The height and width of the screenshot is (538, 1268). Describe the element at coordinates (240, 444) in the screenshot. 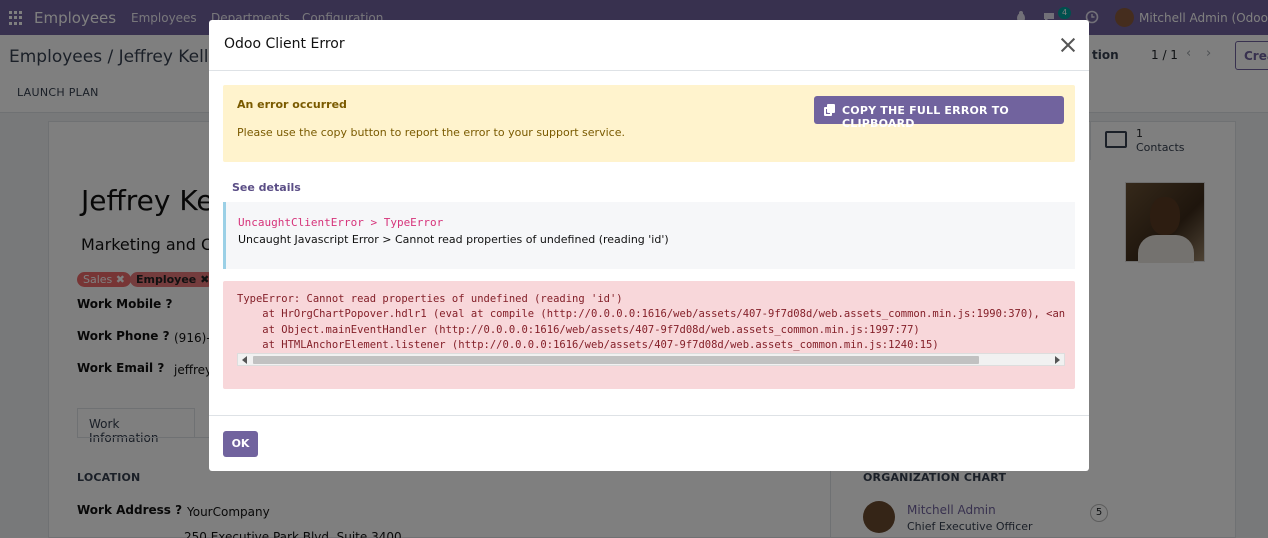

I see `ok-button: OK` at that location.